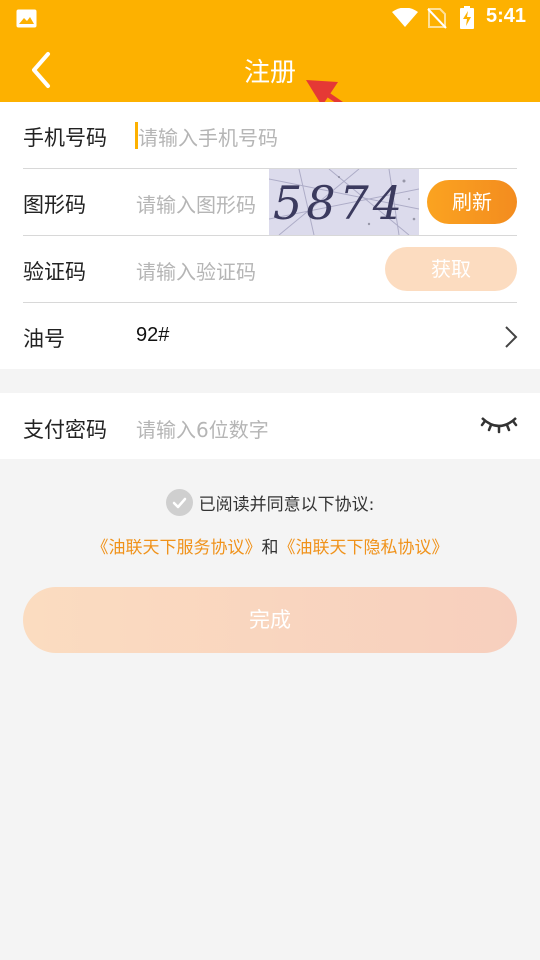 The width and height of the screenshot is (540, 960). Describe the element at coordinates (270, 336) in the screenshot. I see `oil-row: 油号 92#` at that location.